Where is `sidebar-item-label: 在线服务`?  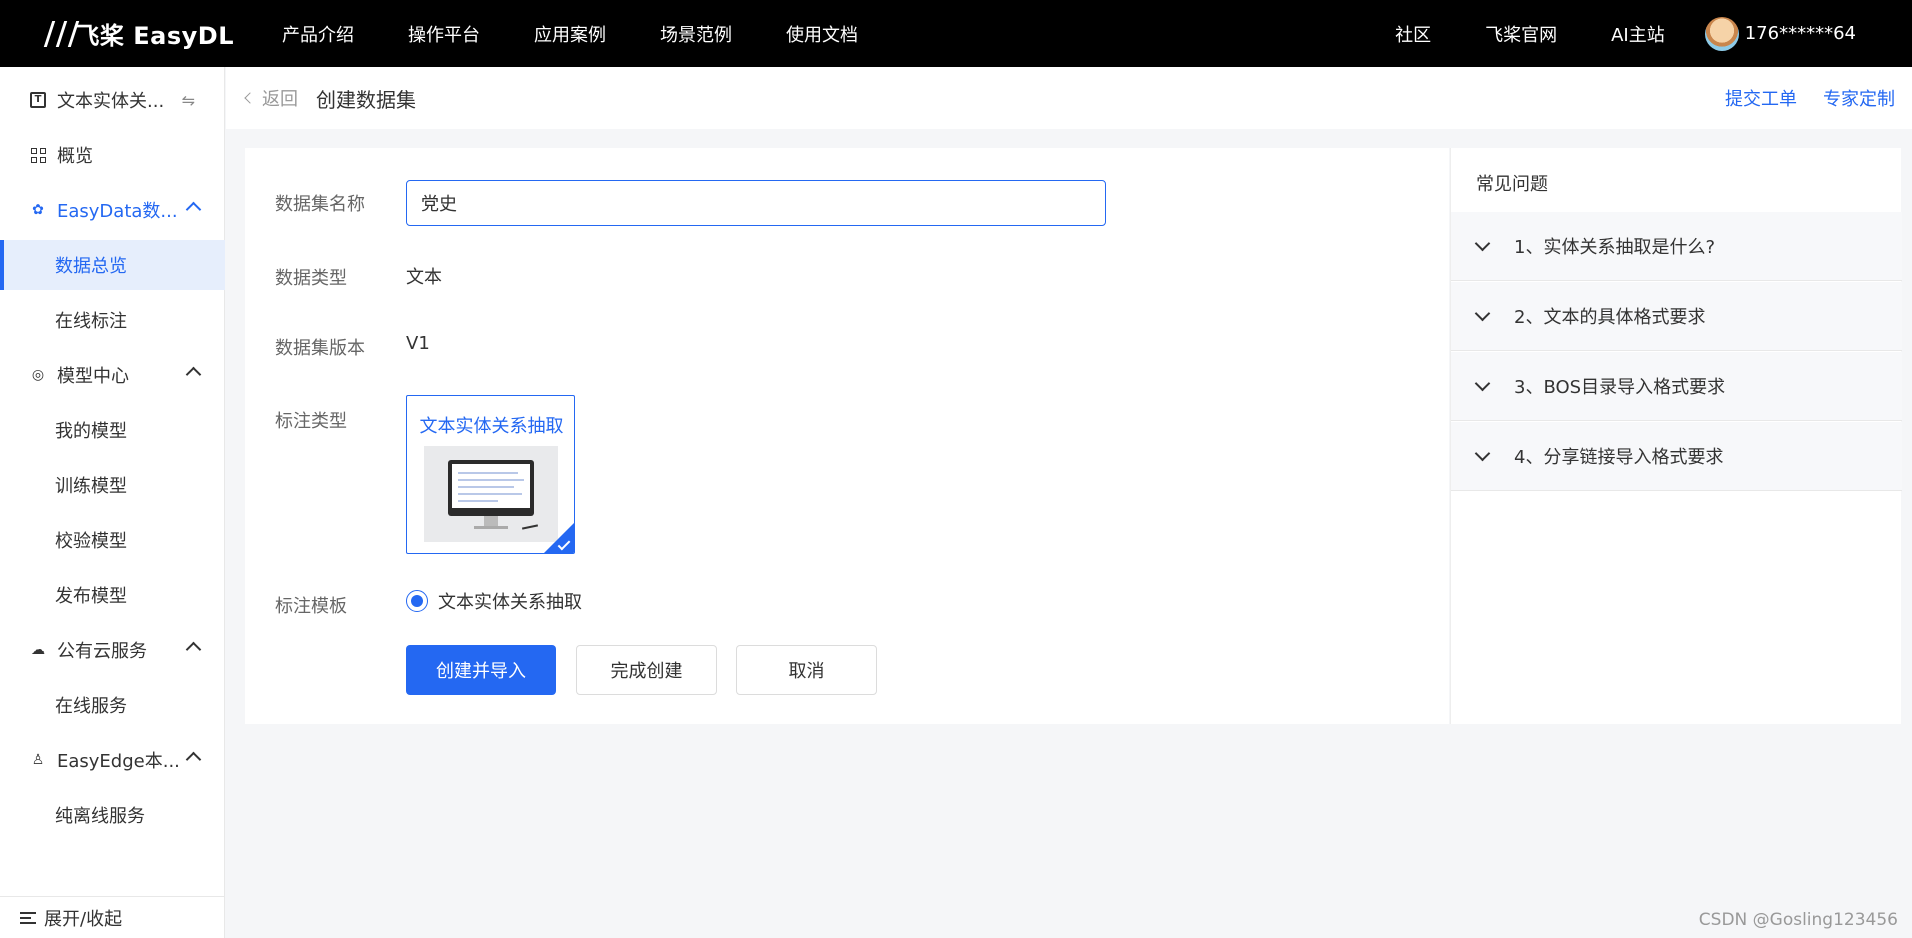 sidebar-item-label: 在线服务 is located at coordinates (91, 706).